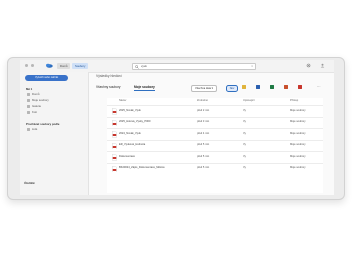 This screenshot has width=360, height=270. I want to click on search-value: vyuk, so click(144, 66).